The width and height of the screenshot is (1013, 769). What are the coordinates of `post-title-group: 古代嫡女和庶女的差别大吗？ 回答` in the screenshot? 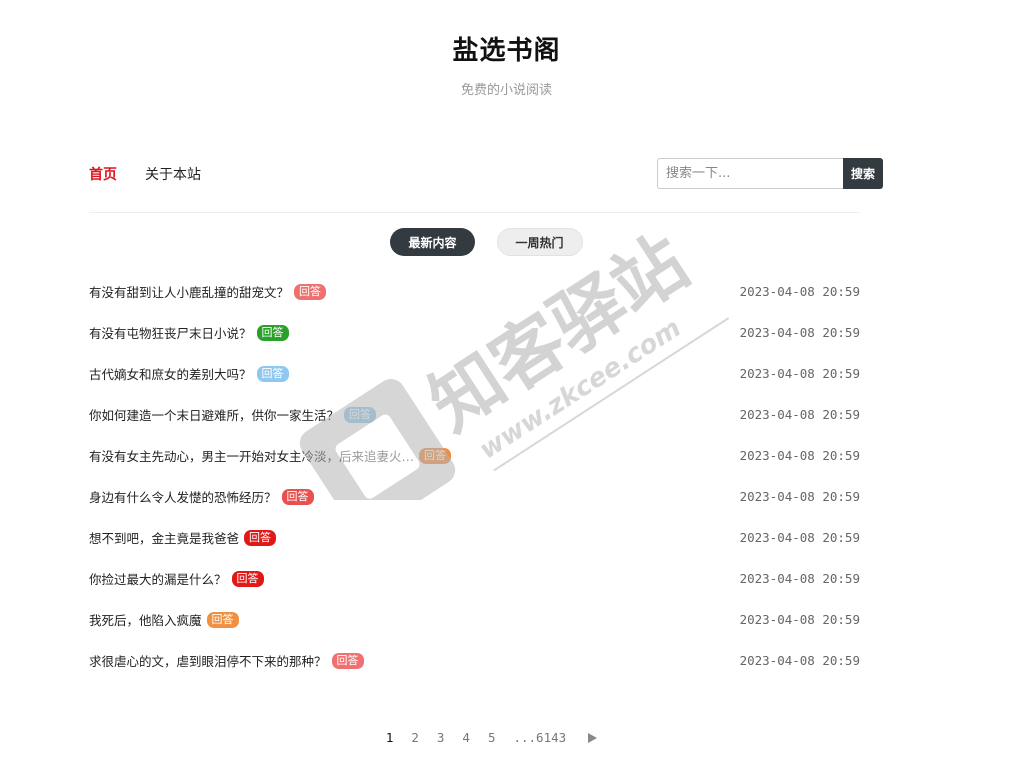 It's located at (189, 373).